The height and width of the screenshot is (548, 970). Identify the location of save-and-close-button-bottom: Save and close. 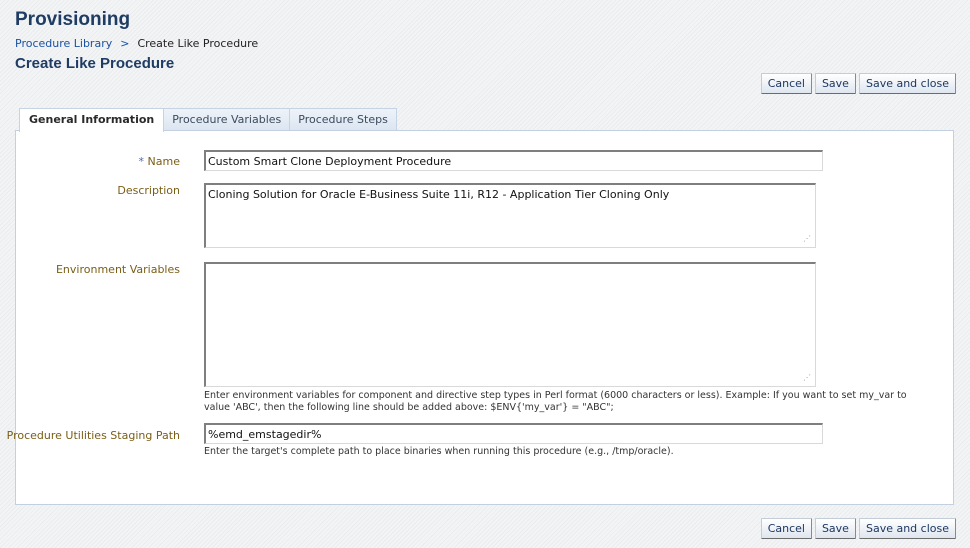
(907, 528).